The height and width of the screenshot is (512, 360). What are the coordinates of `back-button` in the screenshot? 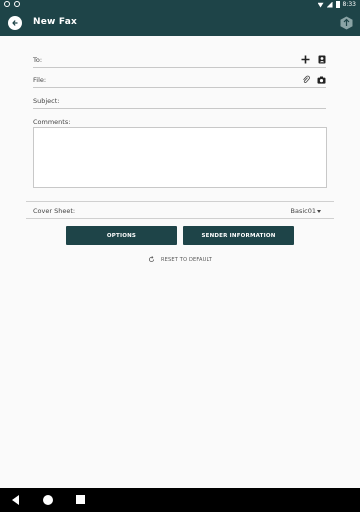 It's located at (15, 23).